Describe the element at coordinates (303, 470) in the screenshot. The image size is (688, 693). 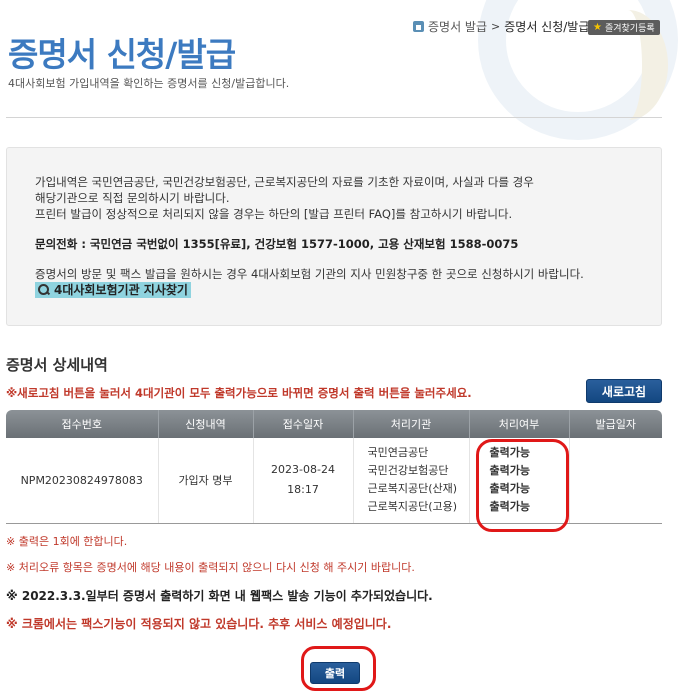
I see `receipt-date: 2023-08-24` at that location.